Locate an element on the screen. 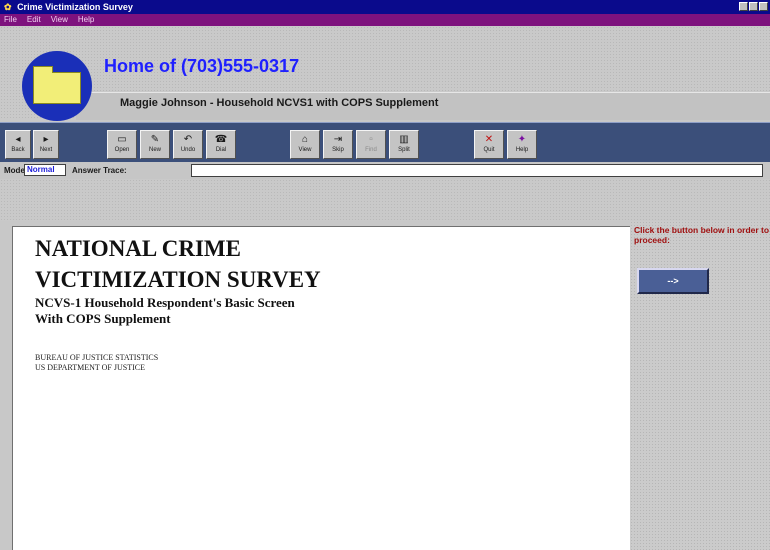  back-button: ◂ Back is located at coordinates (18, 144).